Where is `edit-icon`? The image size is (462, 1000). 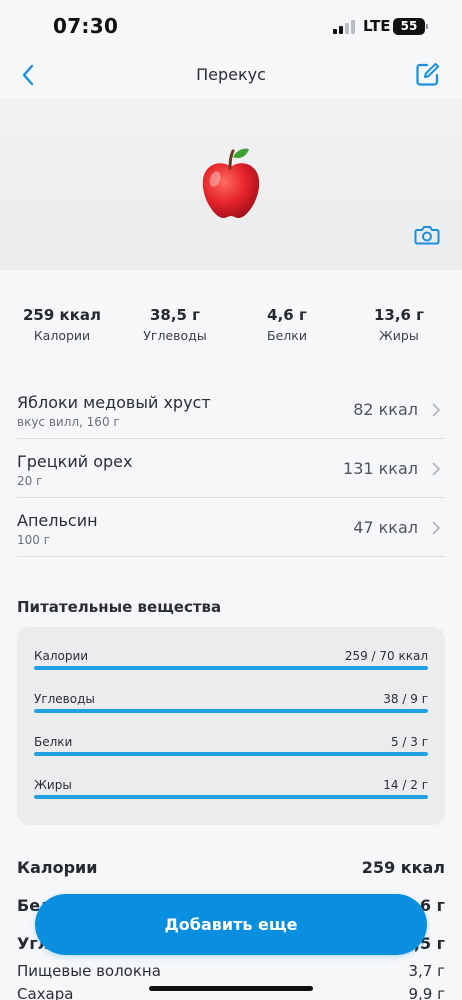
edit-icon is located at coordinates (428, 74).